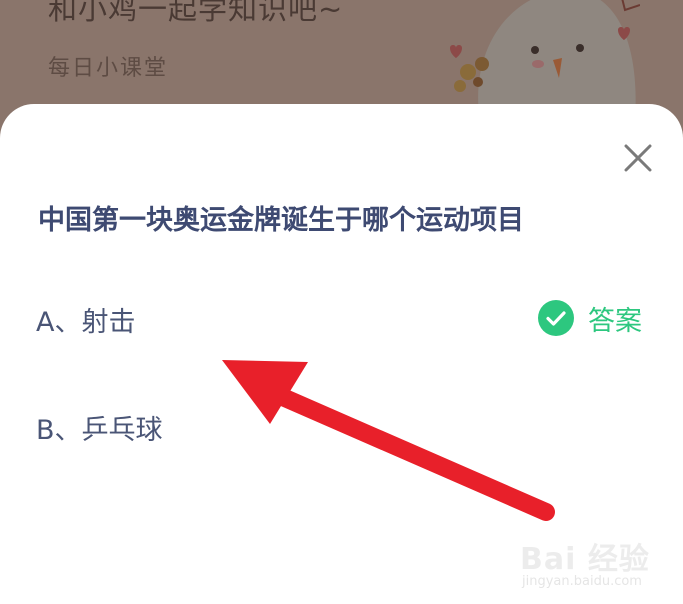 Image resolution: width=683 pixels, height=604 pixels. Describe the element at coordinates (85, 319) in the screenshot. I see `option-a: A、射击` at that location.